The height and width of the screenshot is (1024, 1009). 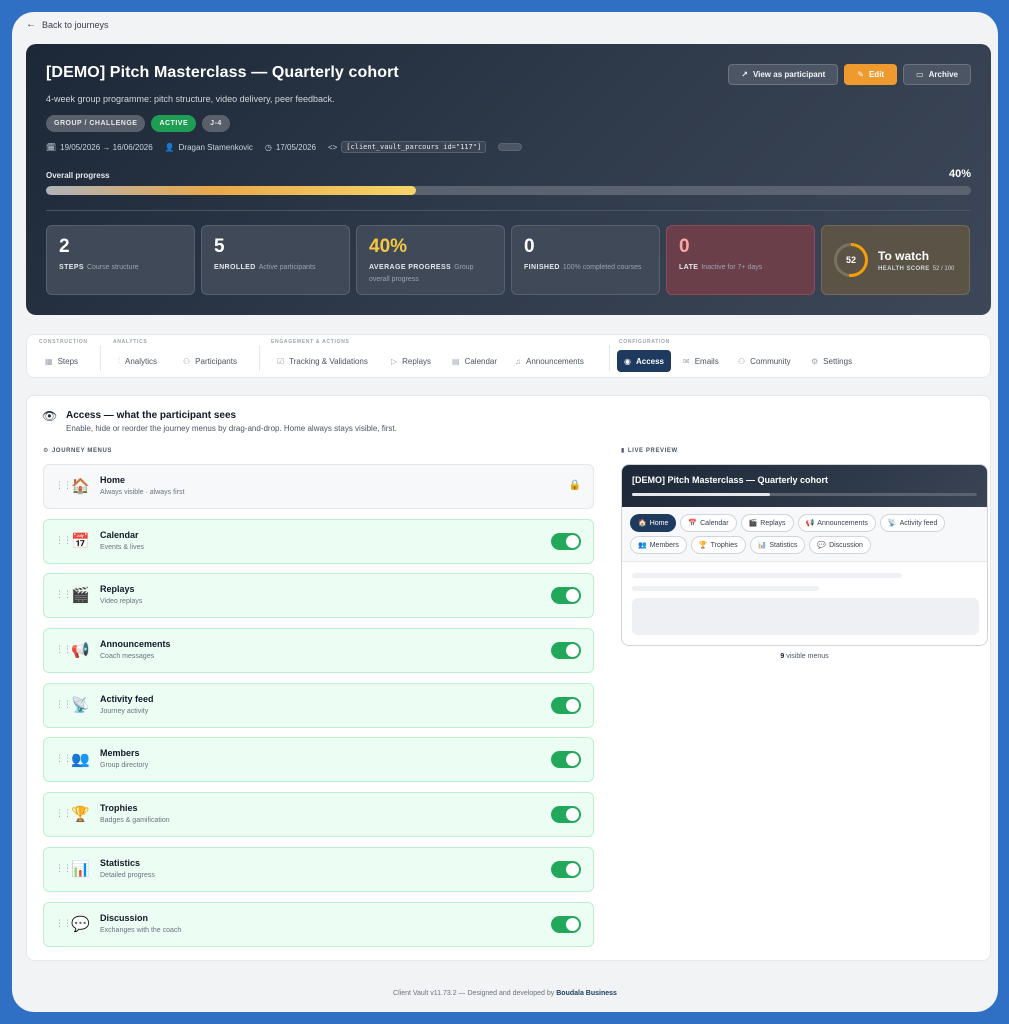 I want to click on edit-icon: ✎, so click(x=860, y=74).